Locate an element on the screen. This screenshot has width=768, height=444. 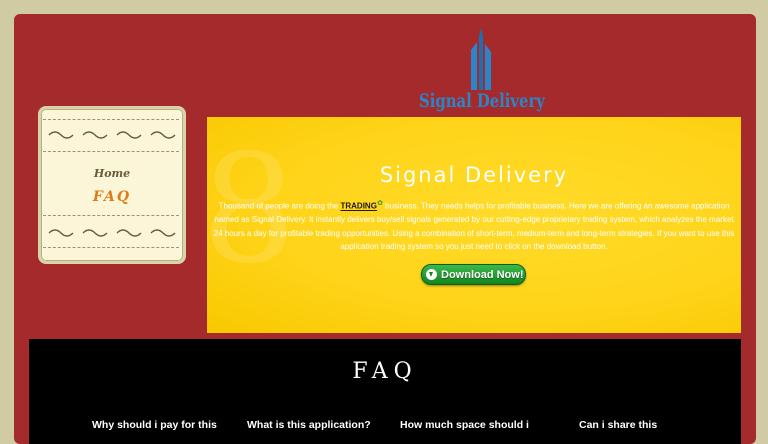
download-now-button: Download Now! is located at coordinates (473, 274).